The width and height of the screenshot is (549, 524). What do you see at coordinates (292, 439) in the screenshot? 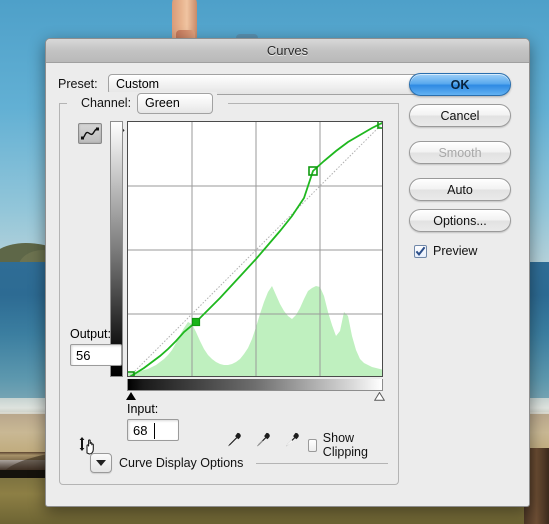
I see `set-white-point-eyedropper` at bounding box center [292, 439].